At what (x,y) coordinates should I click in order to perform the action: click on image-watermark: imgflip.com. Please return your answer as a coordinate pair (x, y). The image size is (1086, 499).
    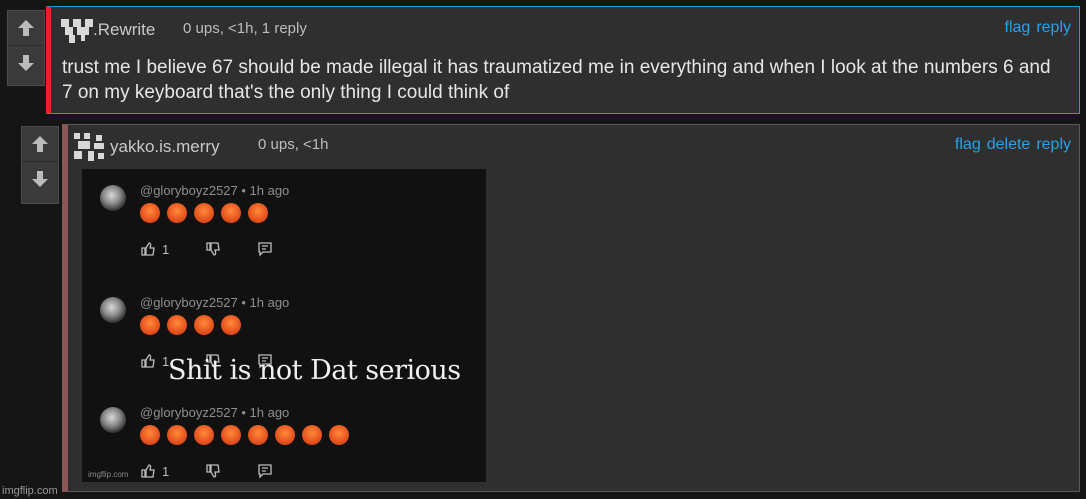
    Looking at the image, I should click on (108, 474).